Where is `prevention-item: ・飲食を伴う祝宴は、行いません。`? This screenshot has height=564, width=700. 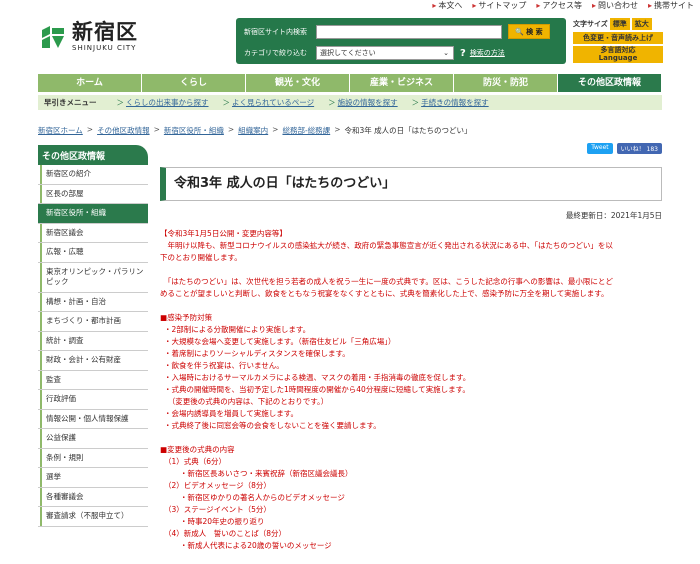 prevention-item: ・飲食を伴う祝宴は、行いません。 is located at coordinates (224, 365).